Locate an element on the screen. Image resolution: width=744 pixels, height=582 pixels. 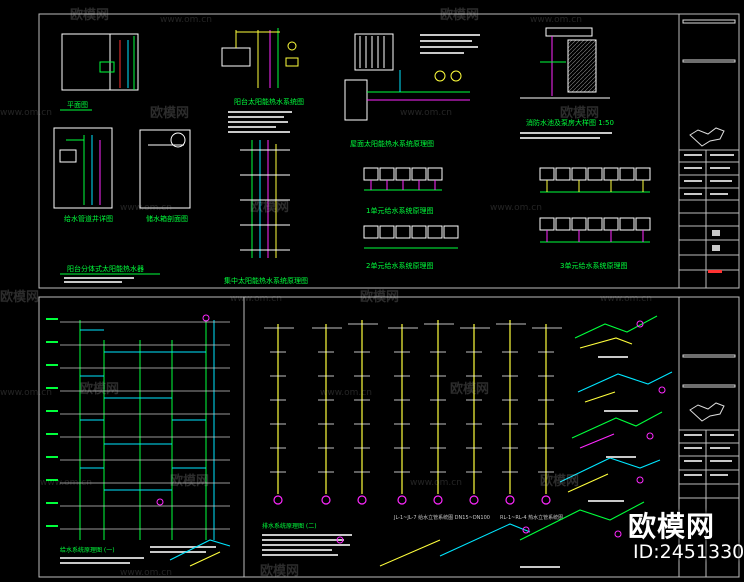
watermark-url-8: www.om.cn is located at coordinates (626, 299).